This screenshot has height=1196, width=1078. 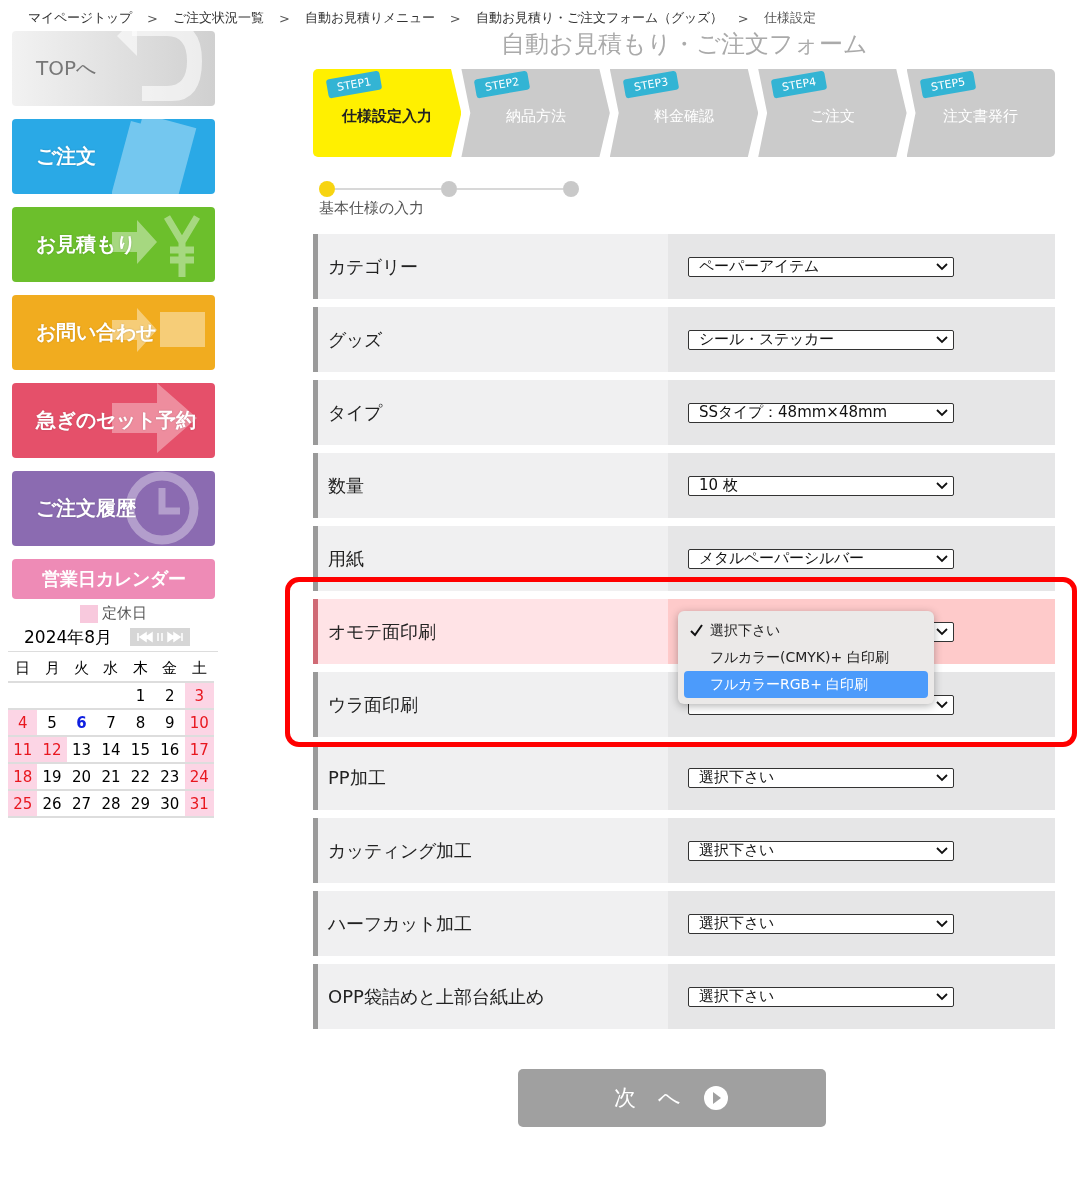 What do you see at coordinates (68, 637) in the screenshot?
I see `month-label: 2024年8月` at bounding box center [68, 637].